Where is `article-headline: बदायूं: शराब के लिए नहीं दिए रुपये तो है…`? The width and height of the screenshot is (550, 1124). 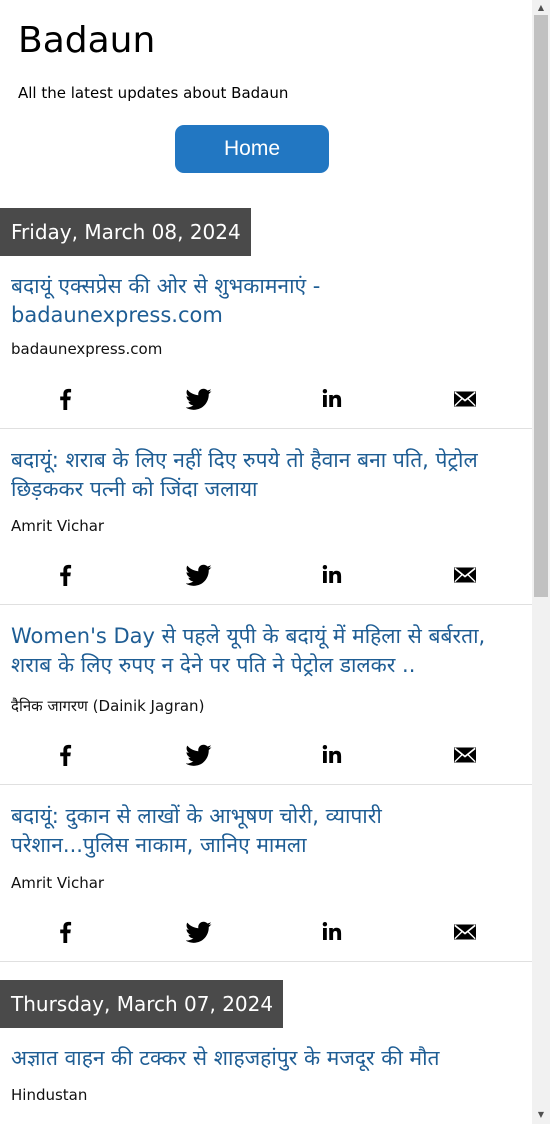
article-headline: बदायूं: शराब के लिए नहीं दिए रुपये तो है… is located at coordinates (271, 475).